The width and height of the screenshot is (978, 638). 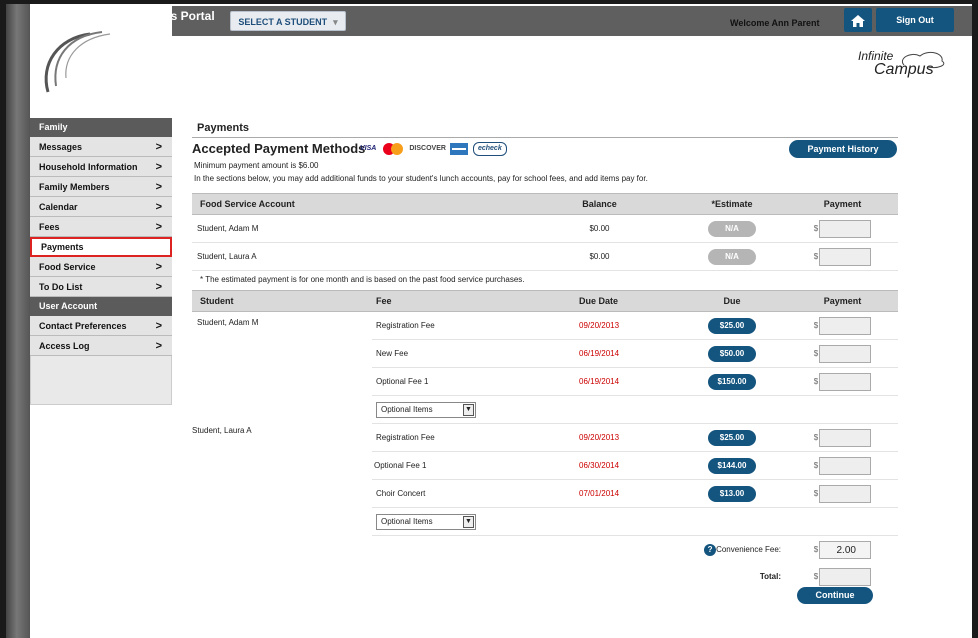 What do you see at coordinates (545, 256) in the screenshot?
I see `table-row: Student, Laura A $0.00 N/A $` at bounding box center [545, 256].